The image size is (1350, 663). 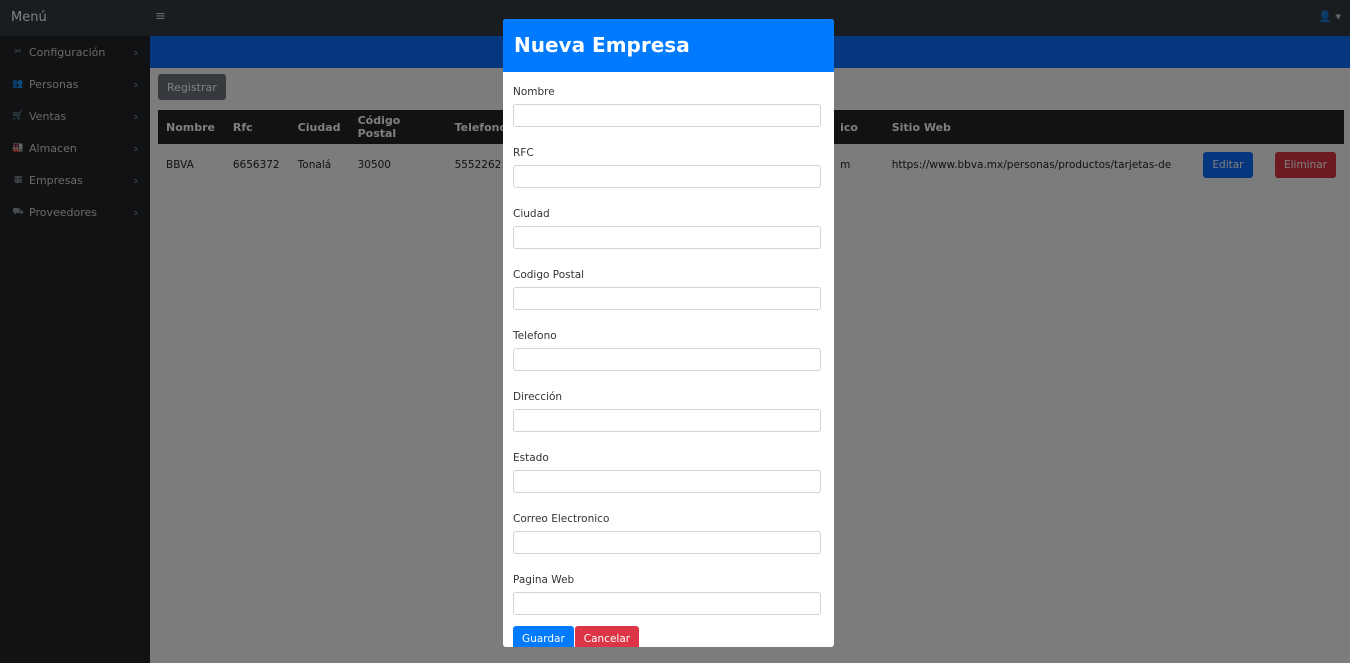 I want to click on estado-label: Estado, so click(x=531, y=458).